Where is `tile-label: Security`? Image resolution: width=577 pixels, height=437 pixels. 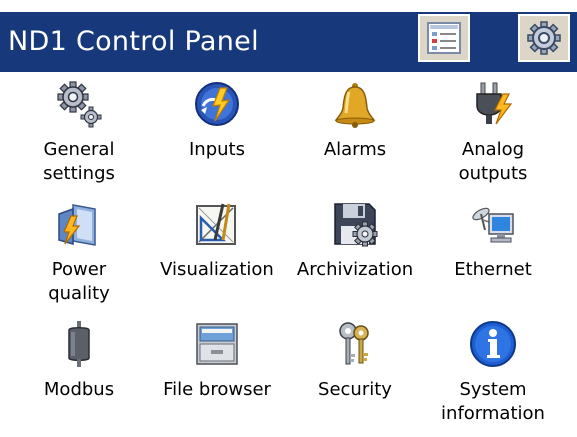 tile-label: Security is located at coordinates (355, 389).